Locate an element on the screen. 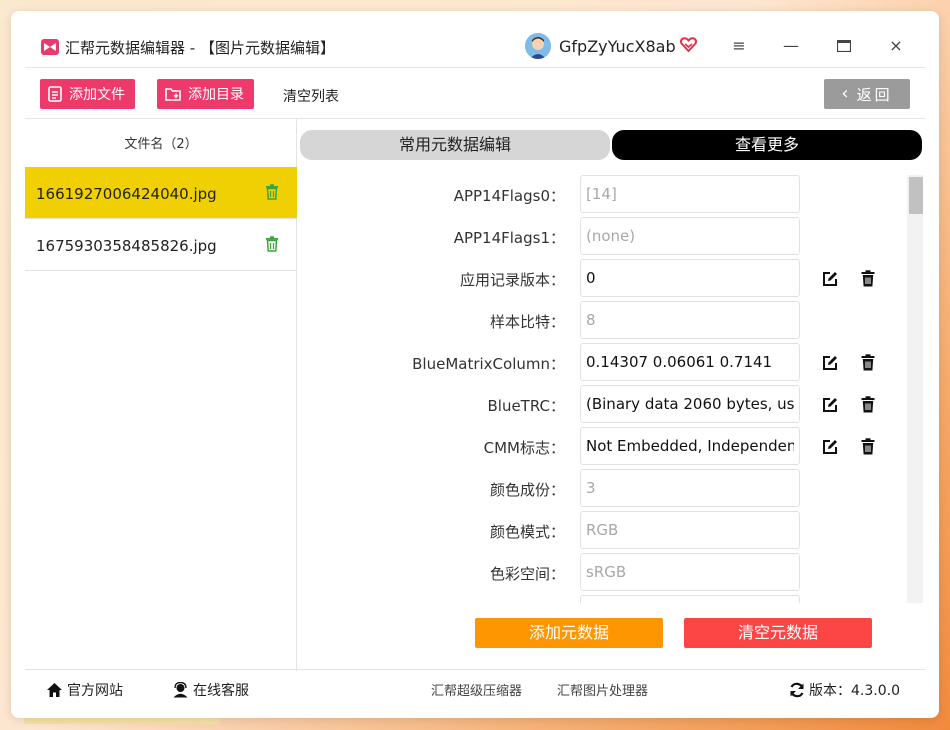  metadata-field-row: 颜色成份： is located at coordinates (604, 488).